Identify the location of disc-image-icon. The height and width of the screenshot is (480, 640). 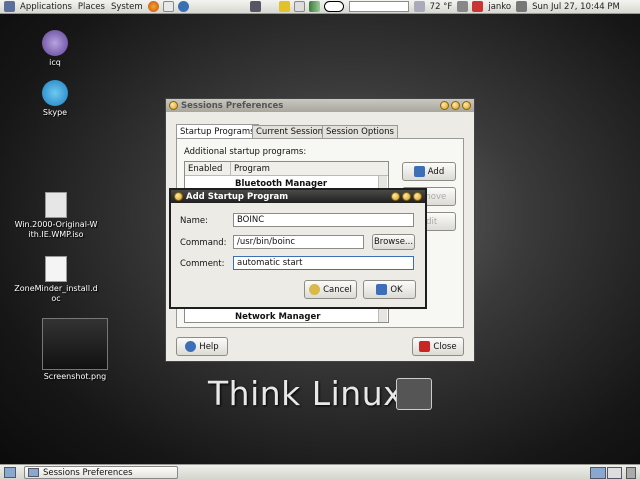
(56, 205).